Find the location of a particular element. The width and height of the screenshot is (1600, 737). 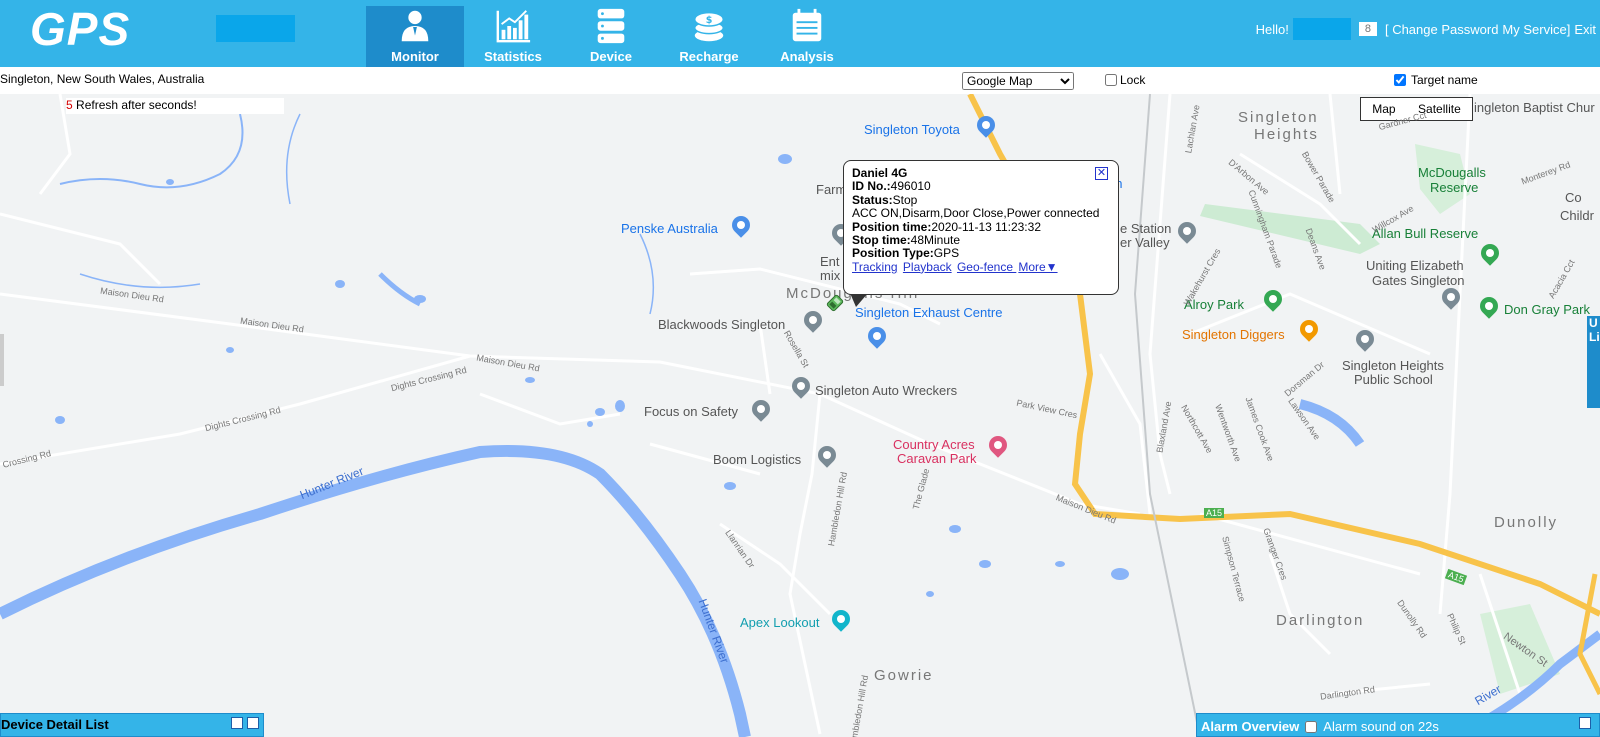

alarm-sound-label: Alarm sound on 22s is located at coordinates (1381, 726).